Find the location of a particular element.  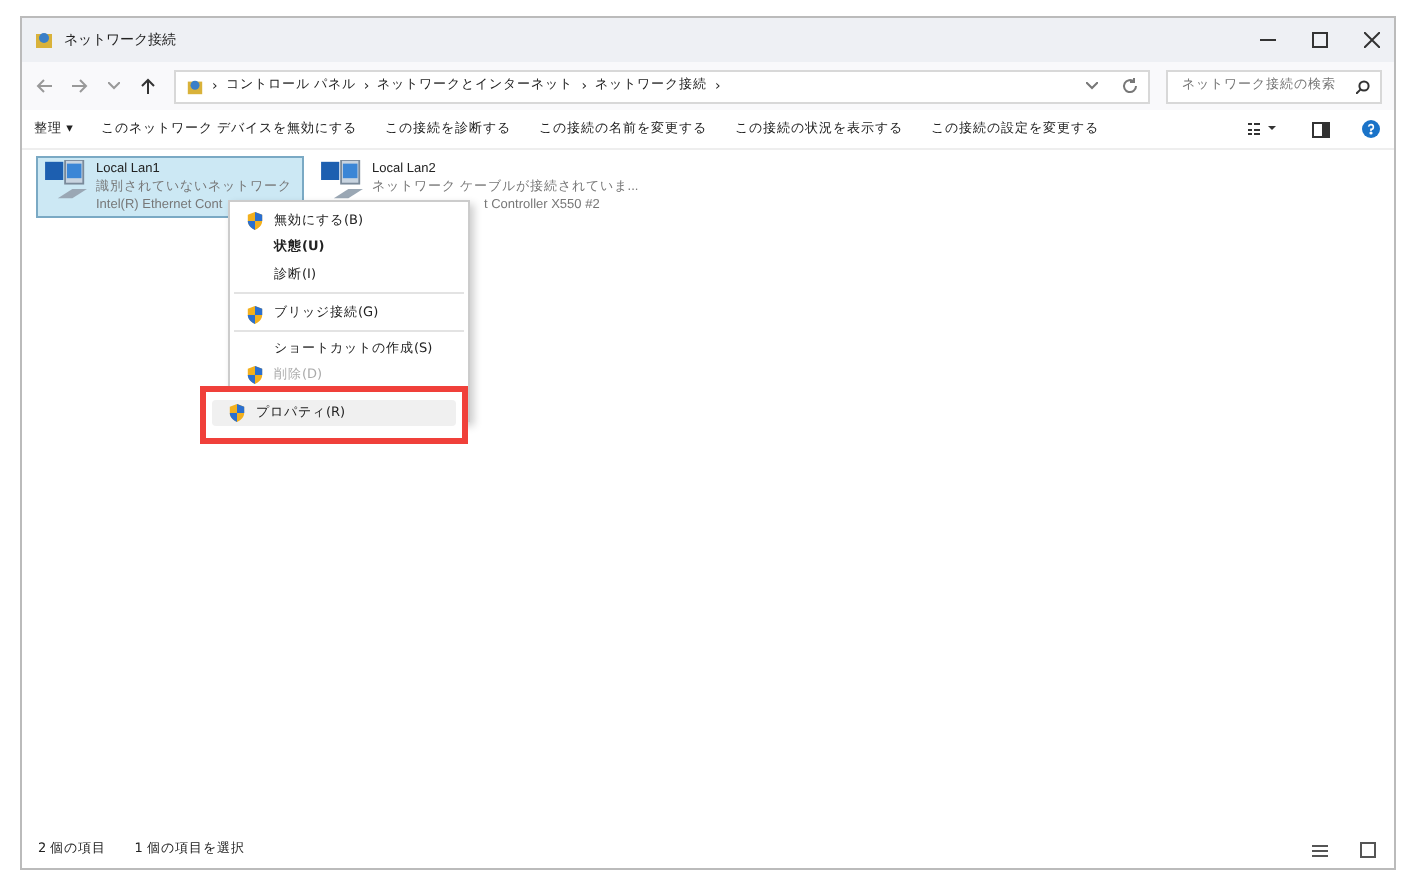

help-icon is located at coordinates (1371, 129).